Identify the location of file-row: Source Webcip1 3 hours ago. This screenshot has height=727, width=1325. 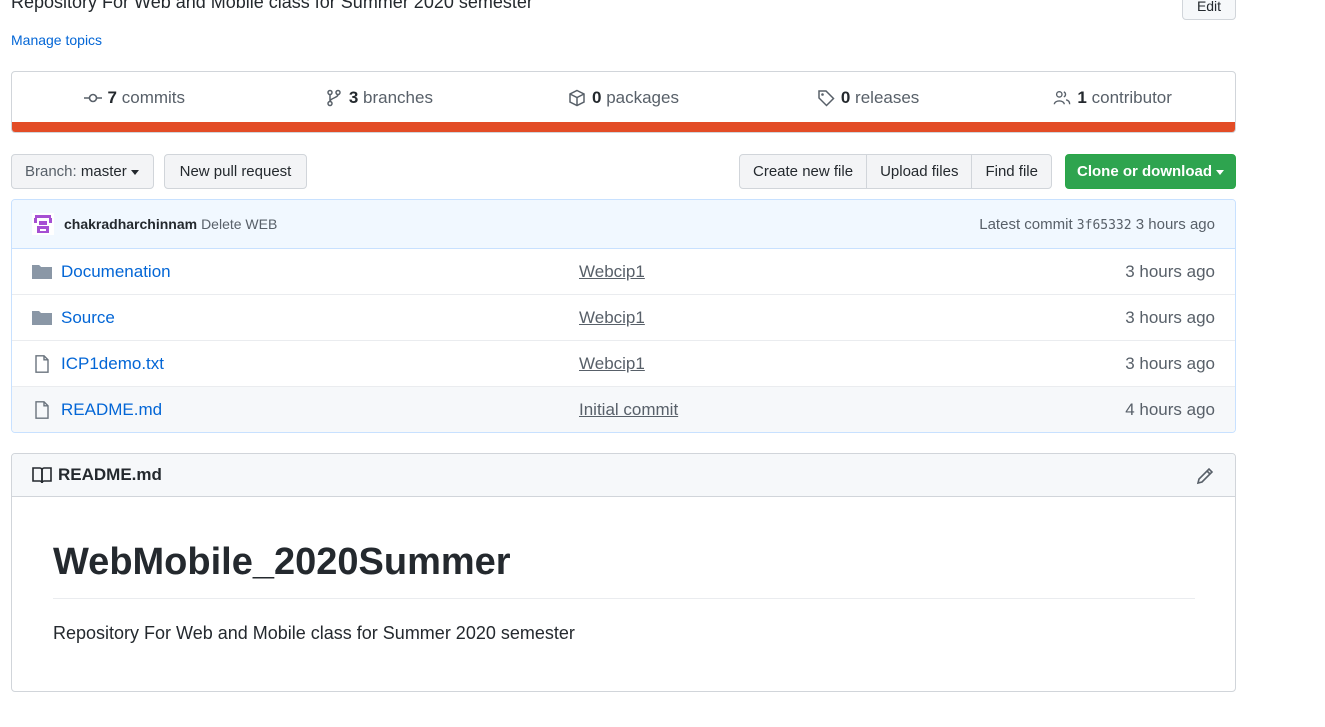
(623, 318).